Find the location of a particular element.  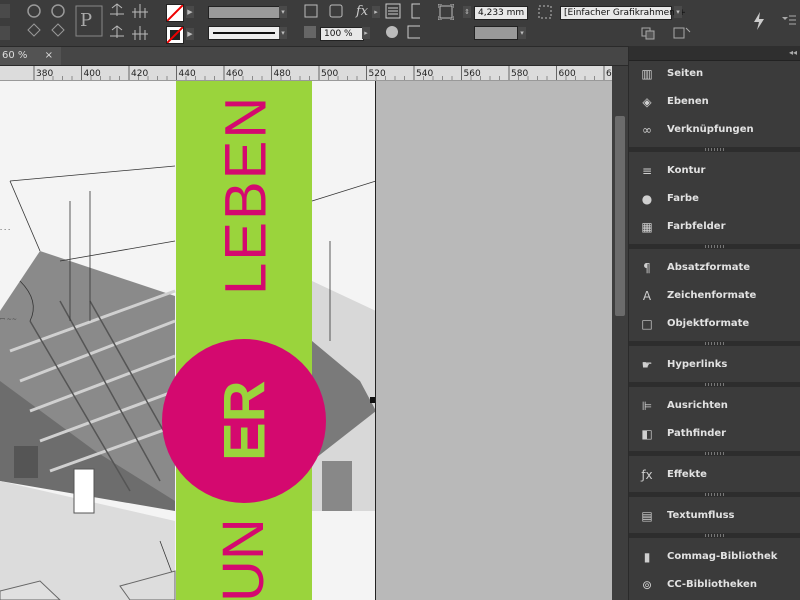

effects-fx-label: fx is located at coordinates (362, 11).